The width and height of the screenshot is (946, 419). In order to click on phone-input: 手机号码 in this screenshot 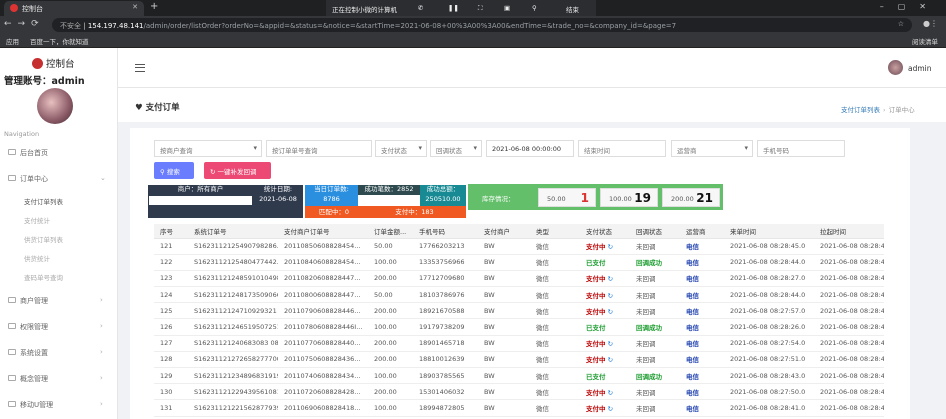, I will do `click(801, 148)`.